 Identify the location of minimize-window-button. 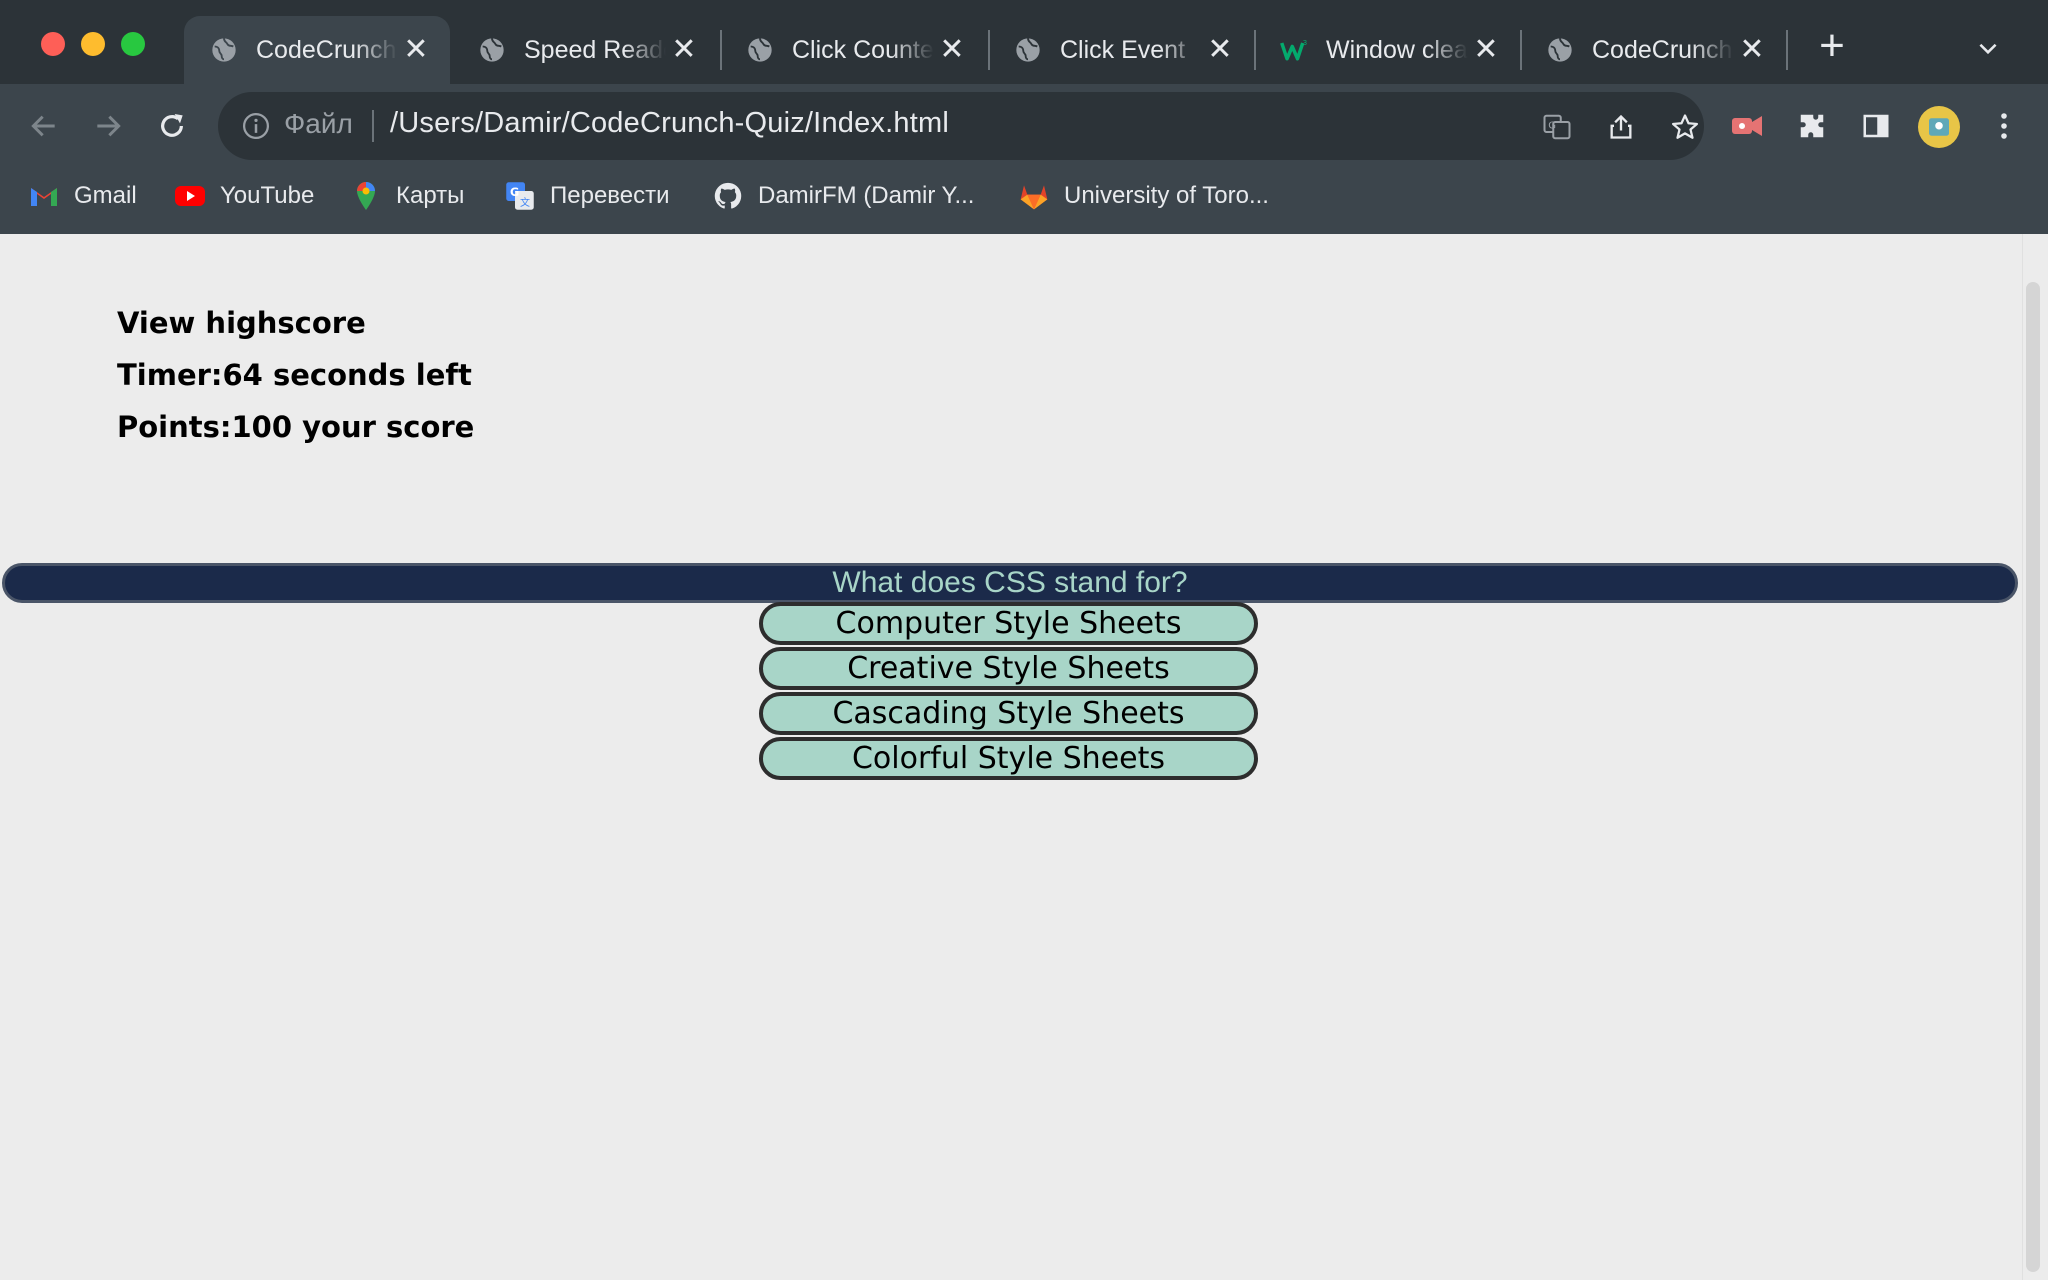
(93, 44).